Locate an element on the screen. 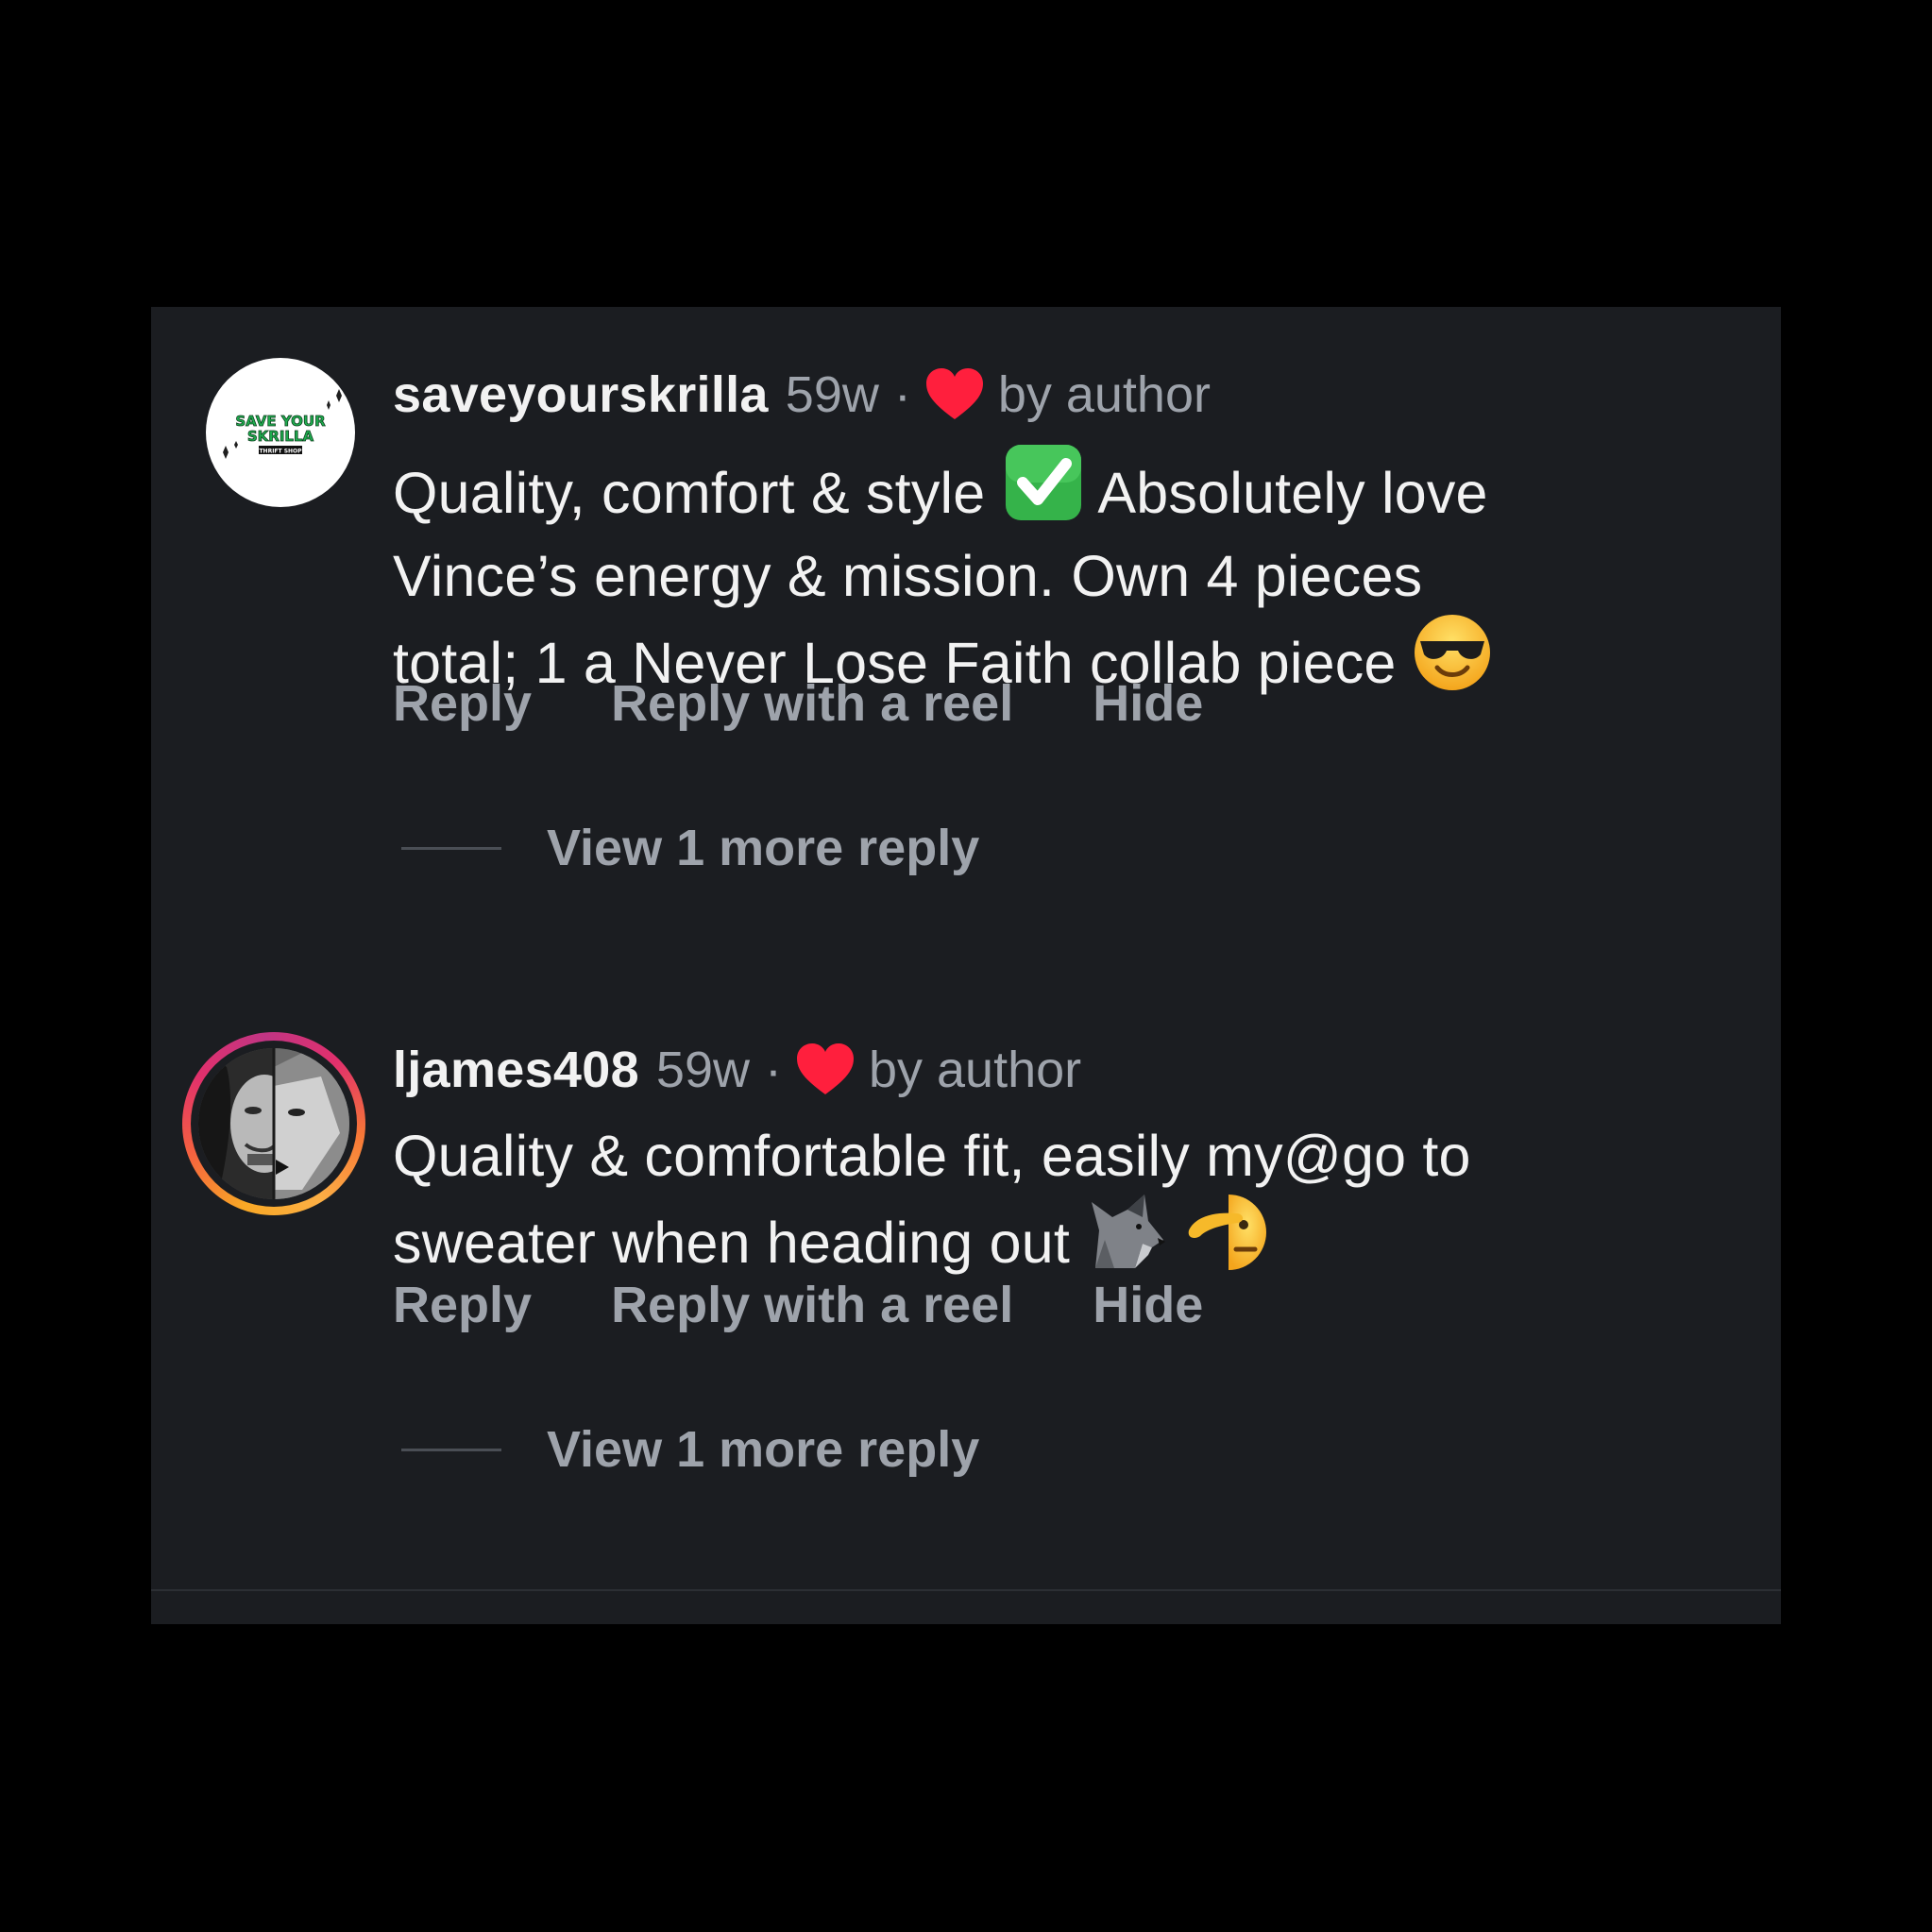 Image resolution: width=1932 pixels, height=1932 pixels. comment-header: ljames408 59w · by author is located at coordinates (737, 1070).